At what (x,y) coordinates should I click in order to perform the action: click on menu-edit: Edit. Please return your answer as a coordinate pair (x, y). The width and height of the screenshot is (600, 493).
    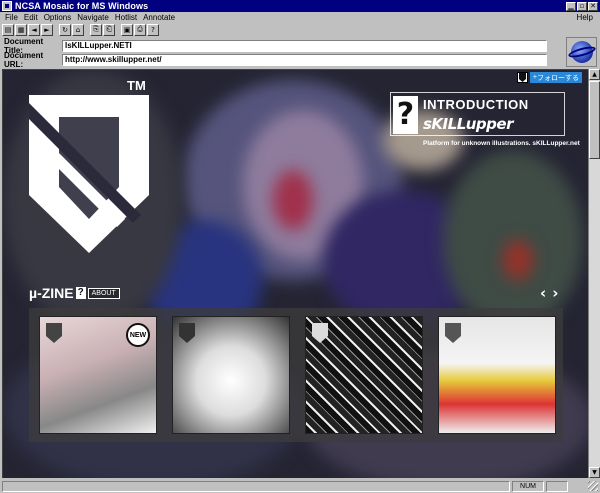
    Looking at the image, I should click on (31, 17).